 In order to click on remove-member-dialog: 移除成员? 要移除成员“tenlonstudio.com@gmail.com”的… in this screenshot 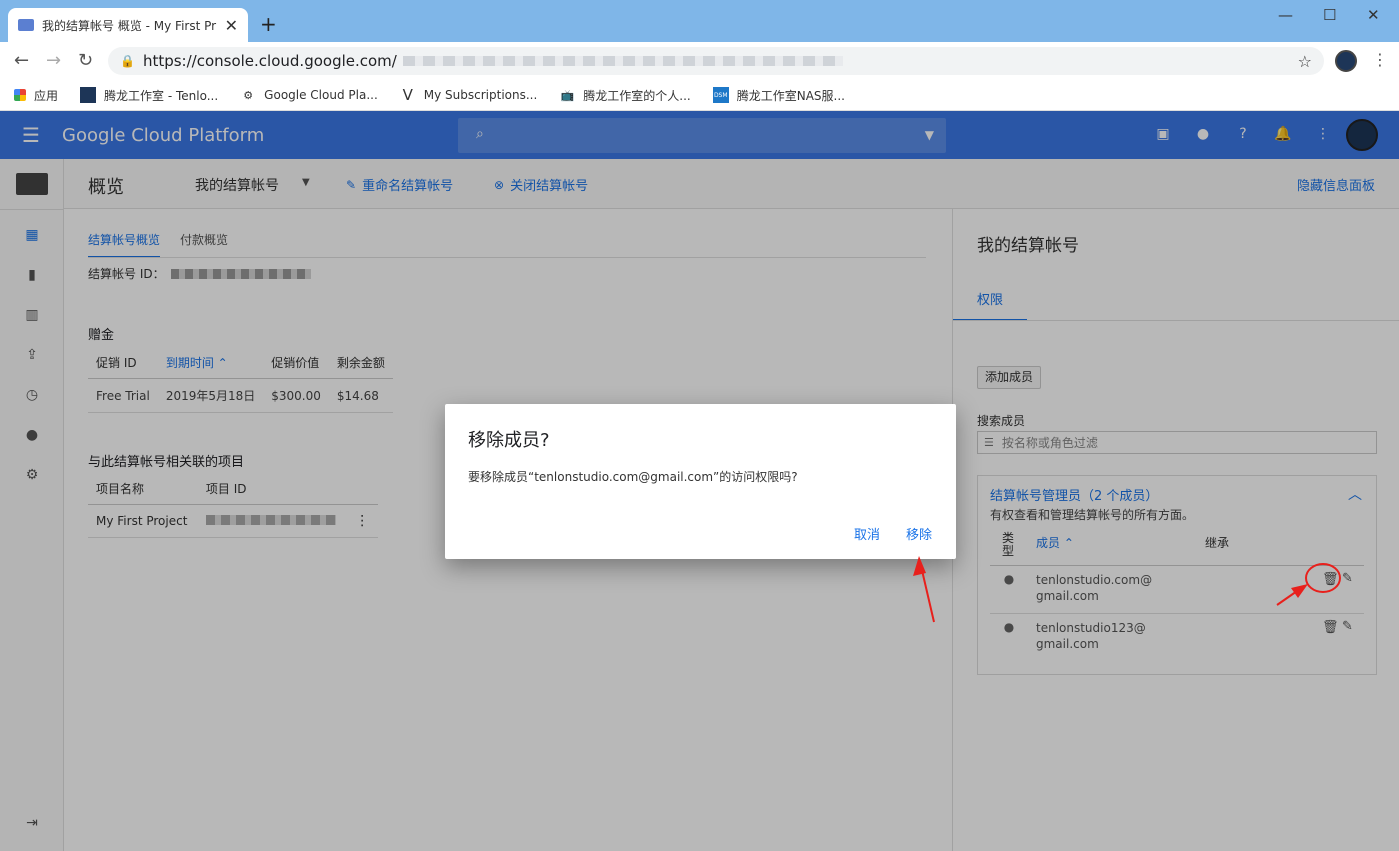, I will do `click(700, 481)`.